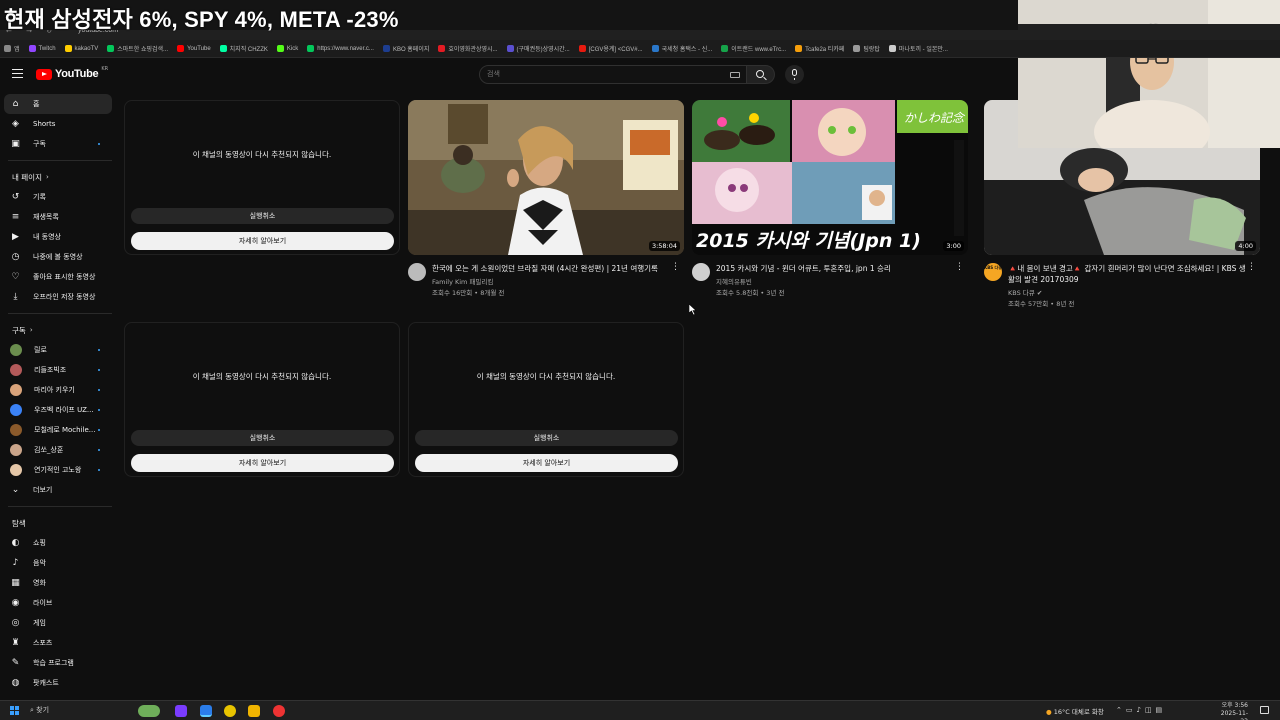  What do you see at coordinates (43, 643) in the screenshot?
I see `sidebar-item-label: 스포츠` at bounding box center [43, 643].